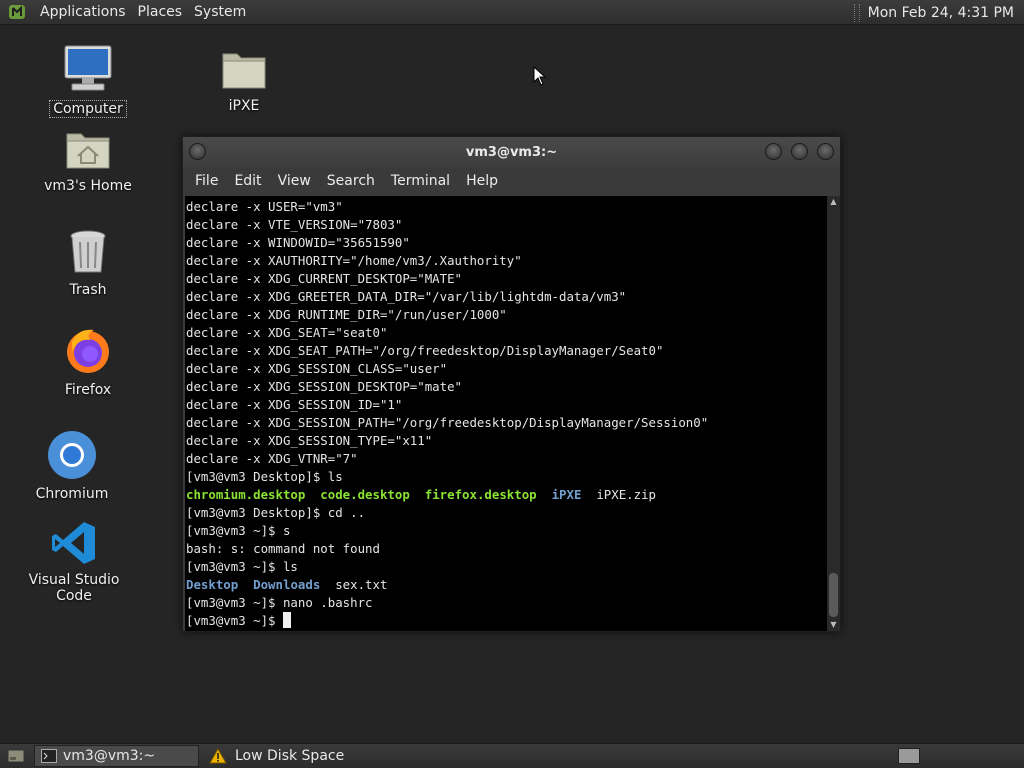 The image size is (1024, 768). I want to click on desktop-icon-label: Visual Studio Code, so click(74, 588).